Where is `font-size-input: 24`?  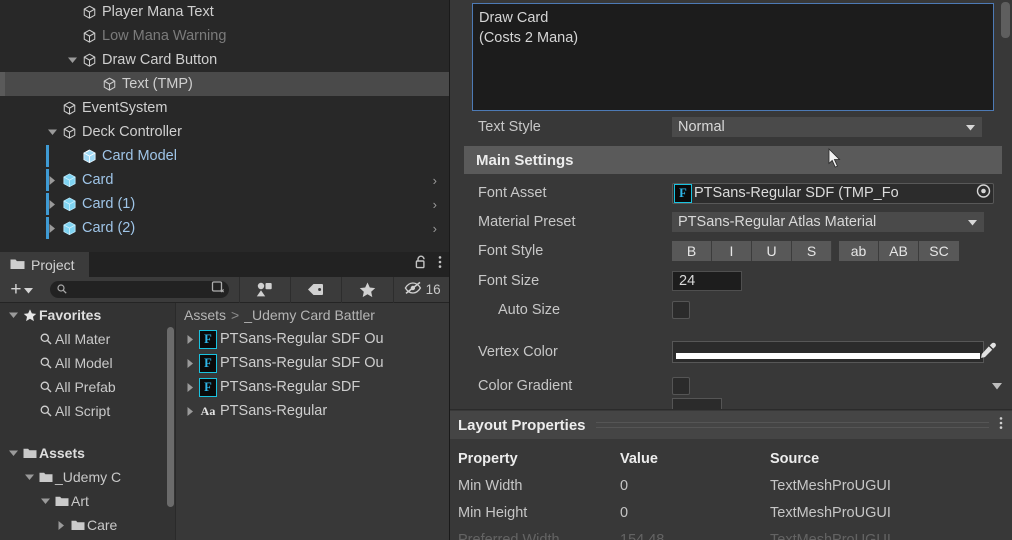 font-size-input: 24 is located at coordinates (707, 281).